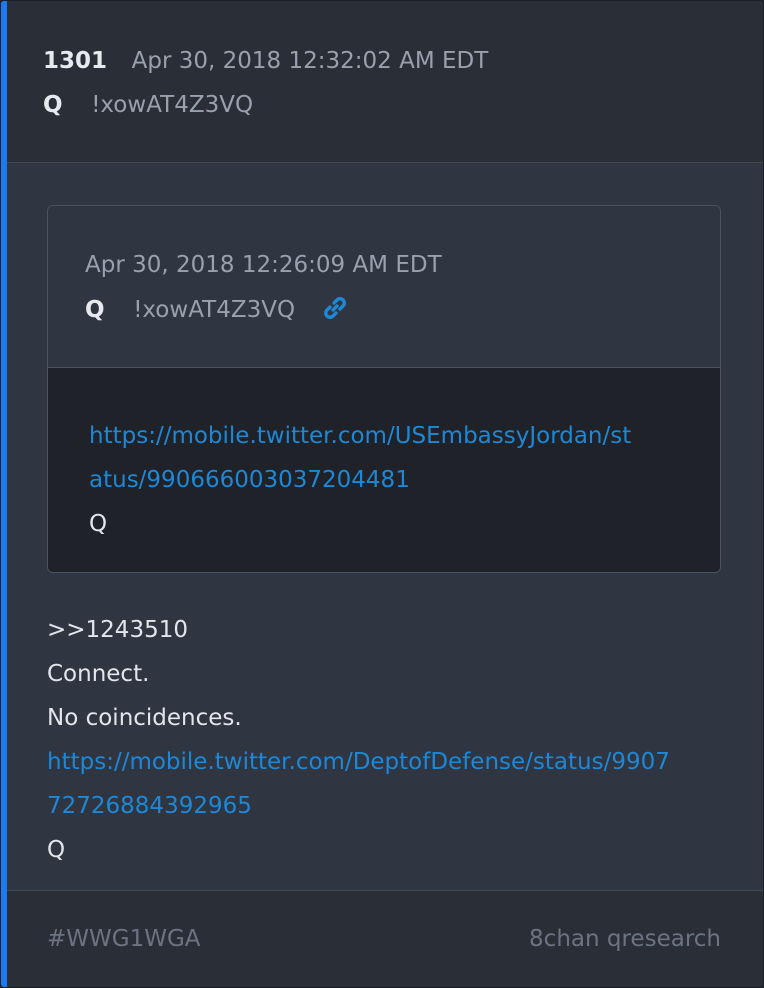 Image resolution: width=764 pixels, height=988 pixels. Describe the element at coordinates (214, 310) in the screenshot. I see `quoted-post-tripcode: !xowAT4Z3VQ` at that location.